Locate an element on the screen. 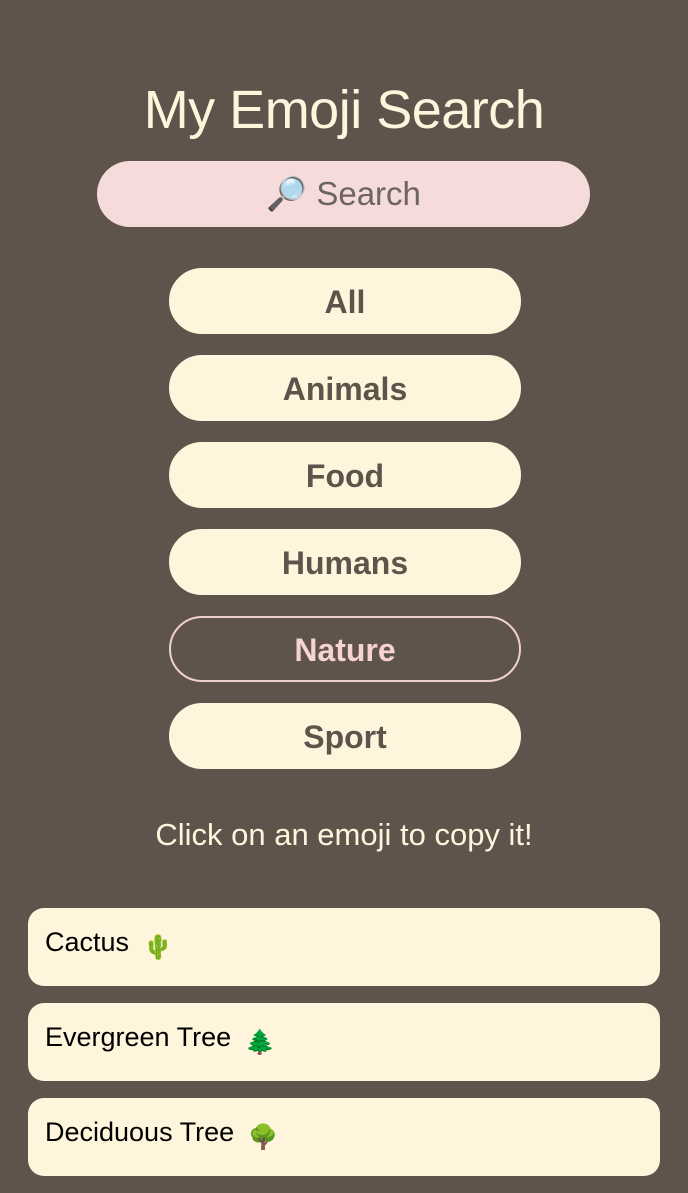  category-button-animals: Animals is located at coordinates (345, 388).